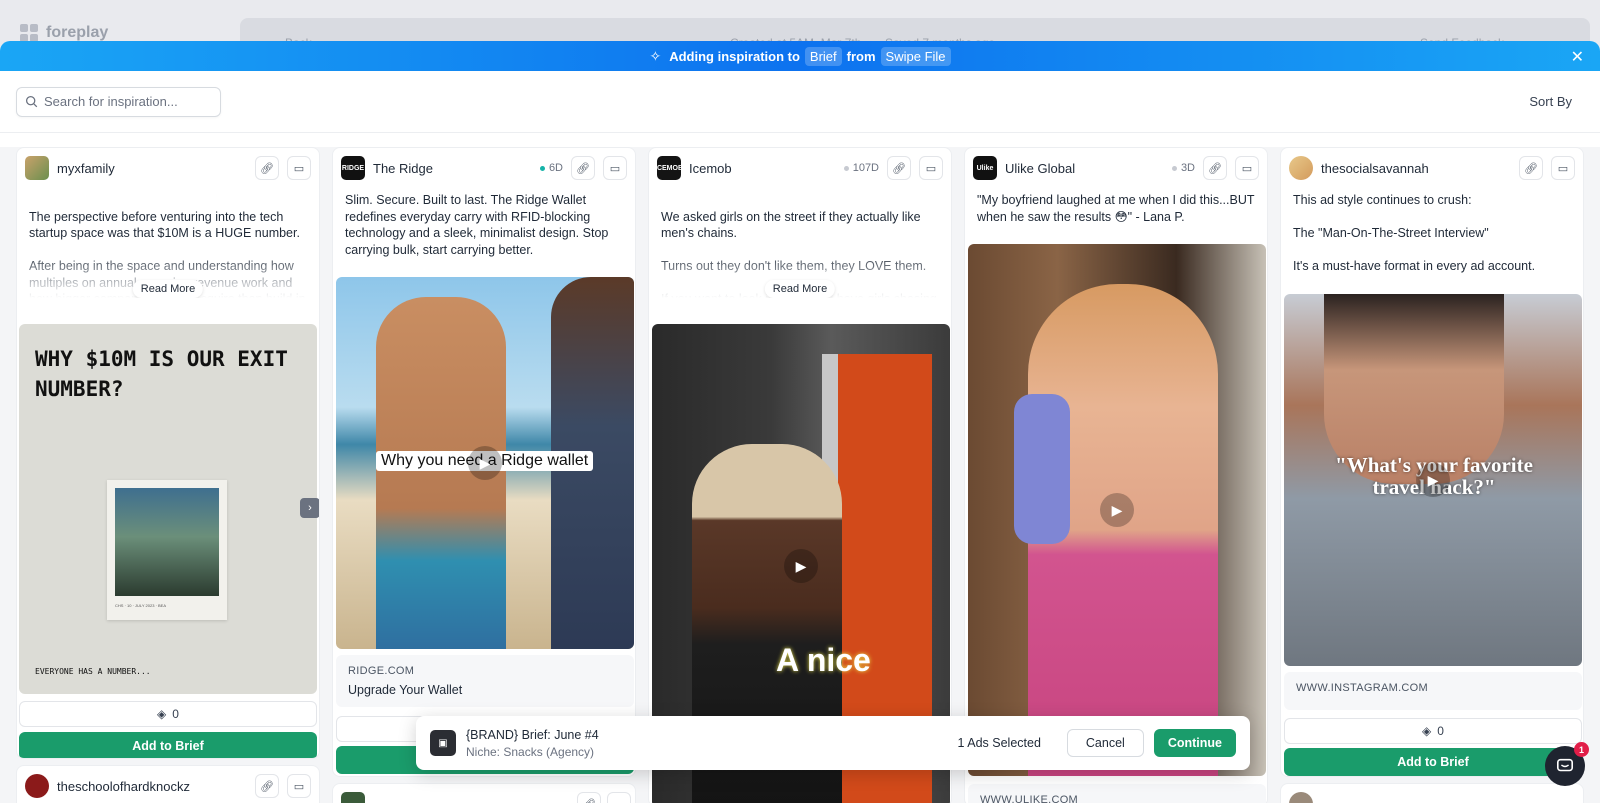 This screenshot has width=1600, height=803. I want to click on card-header: RIDGE The Ridge 6D 🔗︎ ▭, so click(484, 168).